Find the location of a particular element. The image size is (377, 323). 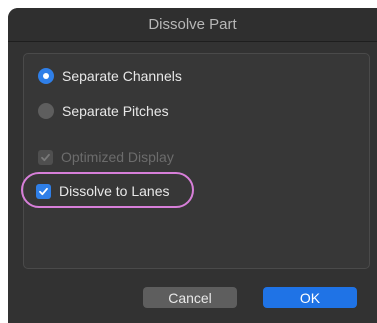

separate-channels-option: Separate Channels is located at coordinates (110, 76).